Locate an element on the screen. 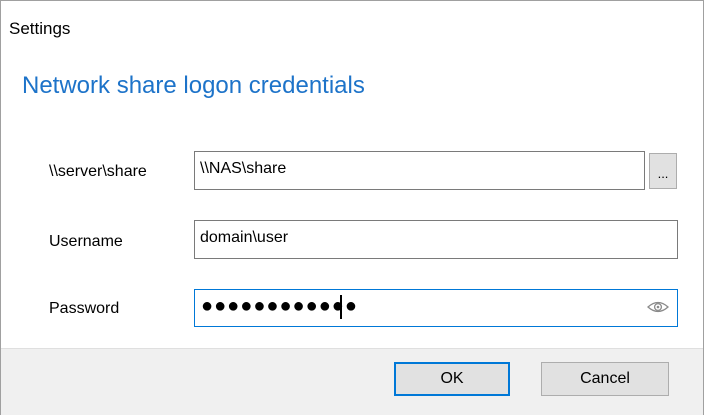 Image resolution: width=704 pixels, height=415 pixels. dialog-heading: Network share logon credentials is located at coordinates (193, 85).